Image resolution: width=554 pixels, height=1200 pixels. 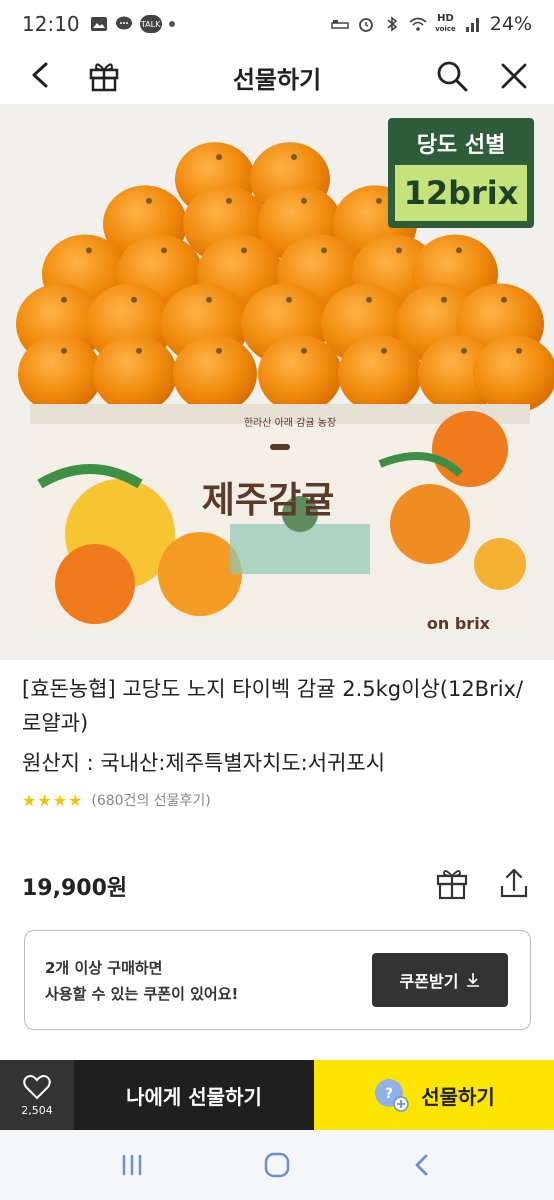 I want to click on gift-to-self-button: 나에게 선물하기, so click(x=194, y=1095).